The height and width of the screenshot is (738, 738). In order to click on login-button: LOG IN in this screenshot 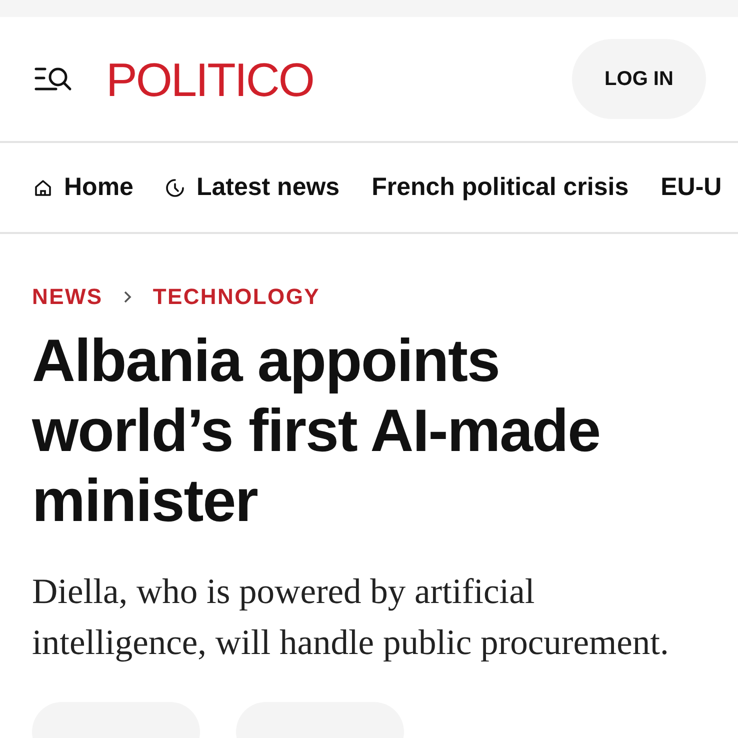, I will do `click(639, 79)`.